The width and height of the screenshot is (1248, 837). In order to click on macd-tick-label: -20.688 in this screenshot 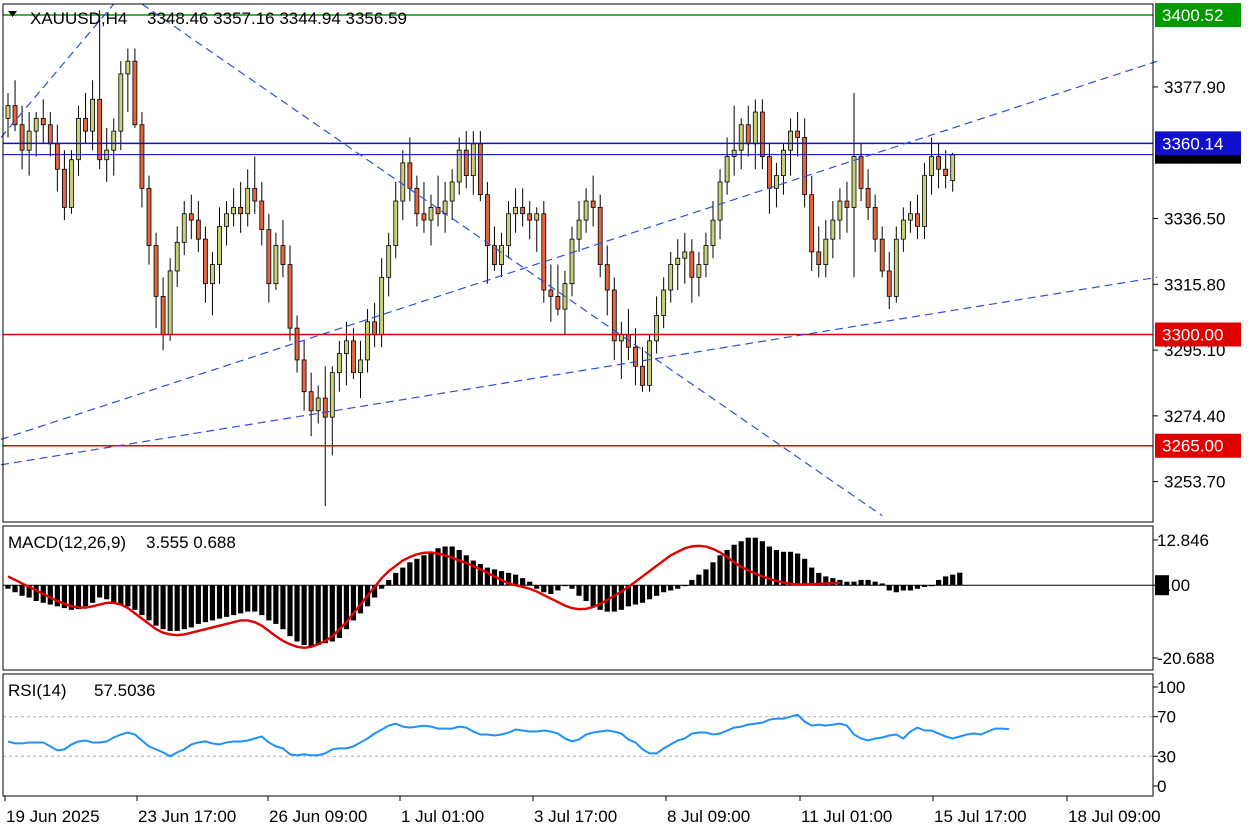, I will do `click(1186, 658)`.